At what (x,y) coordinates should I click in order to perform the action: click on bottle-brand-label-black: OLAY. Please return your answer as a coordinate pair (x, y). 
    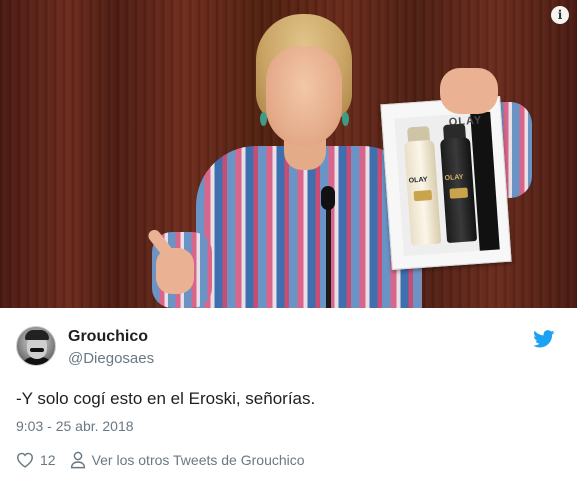
    Looking at the image, I should click on (454, 178).